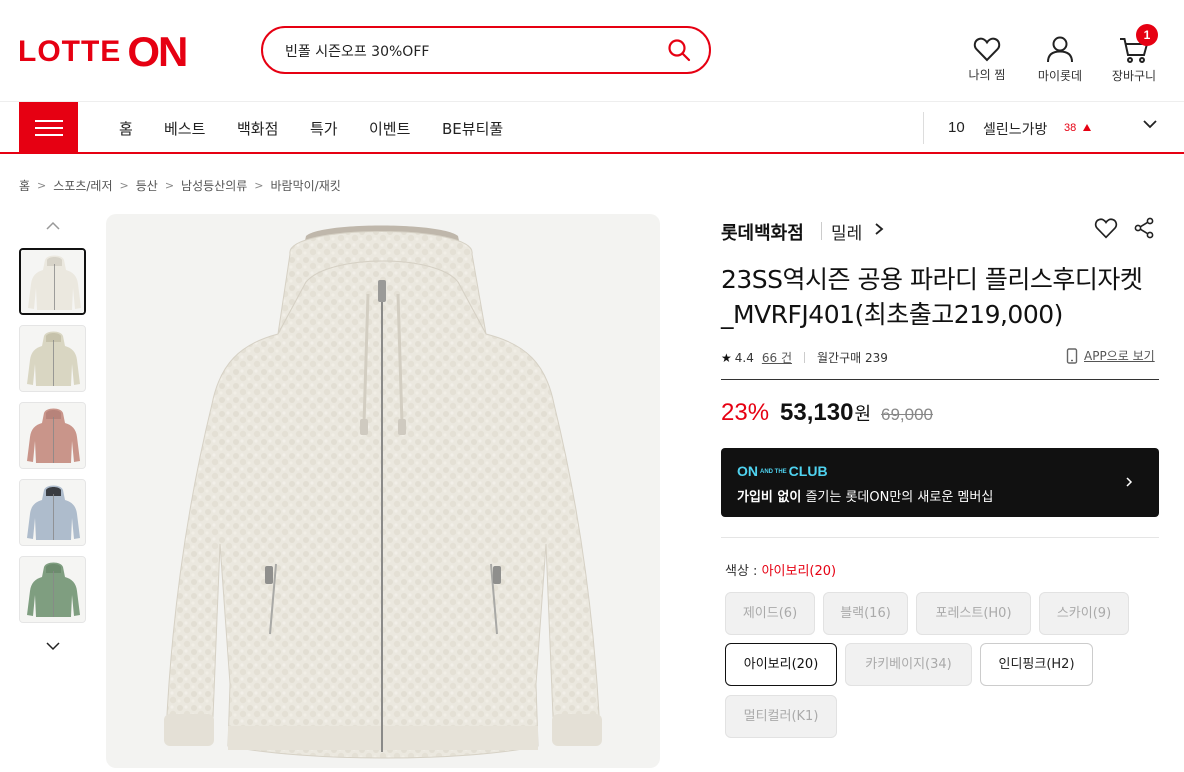 This screenshot has width=1184, height=772. Describe the element at coordinates (306, 185) in the screenshot. I see `breadcrumb-item: 바람막이/재킷` at that location.